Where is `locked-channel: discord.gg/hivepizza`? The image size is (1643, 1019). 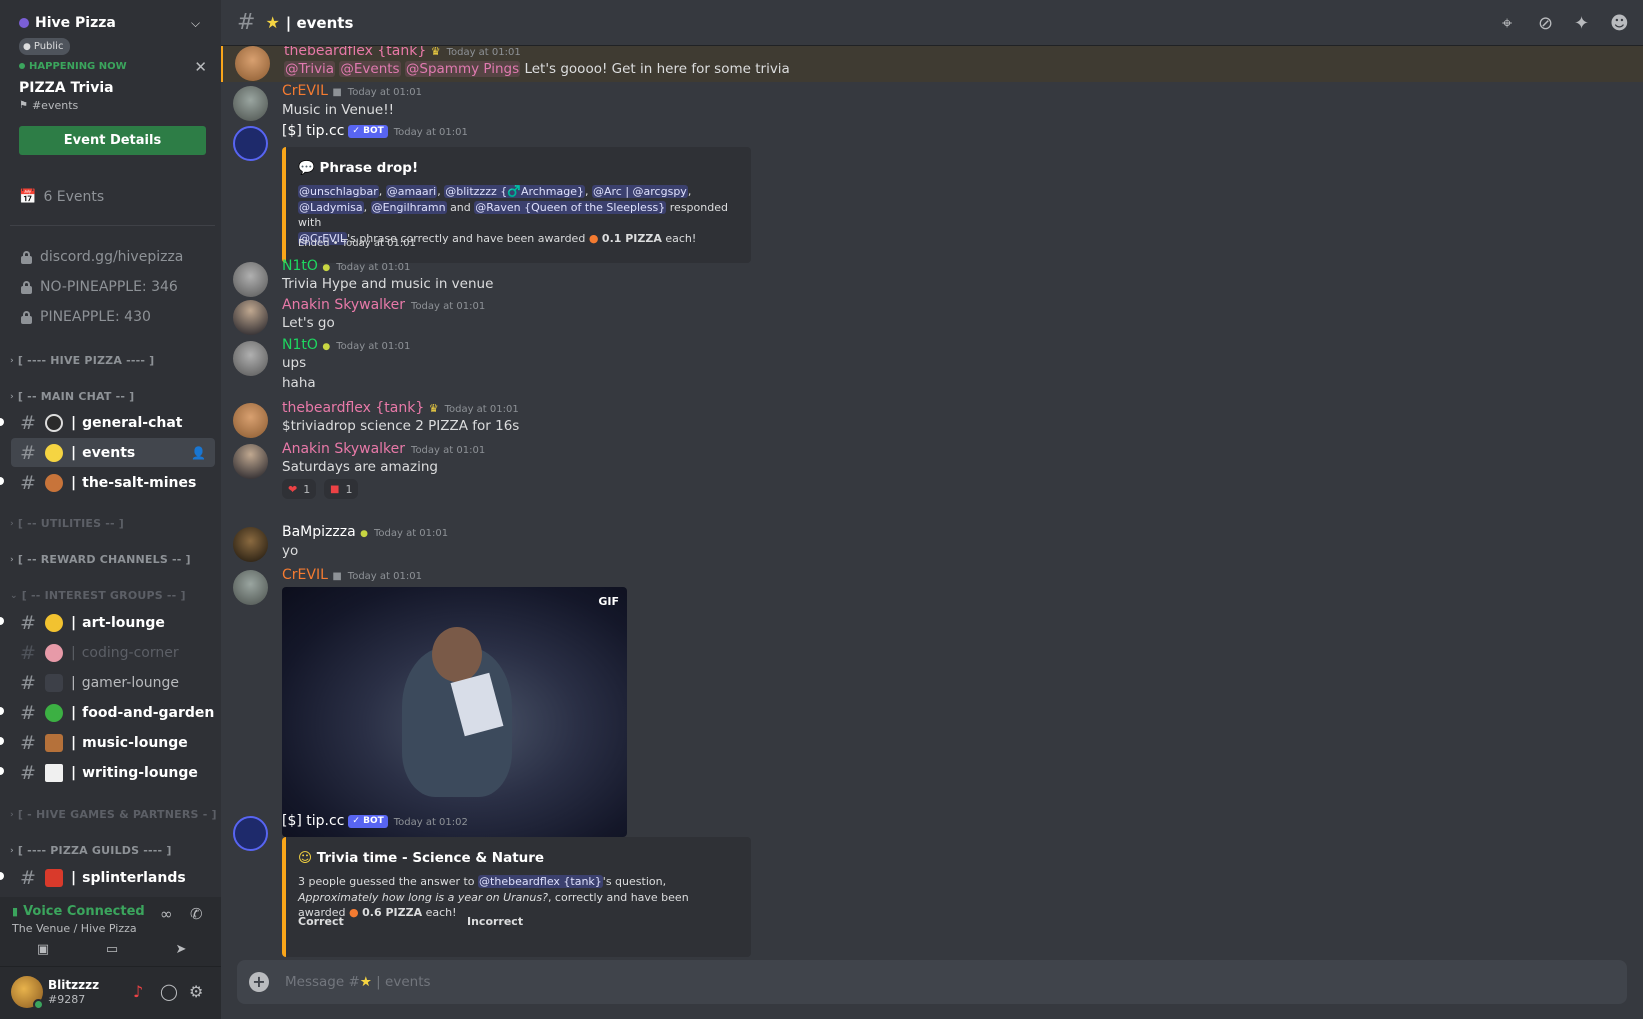
locked-channel: discord.gg/hivepizza is located at coordinates (102, 257).